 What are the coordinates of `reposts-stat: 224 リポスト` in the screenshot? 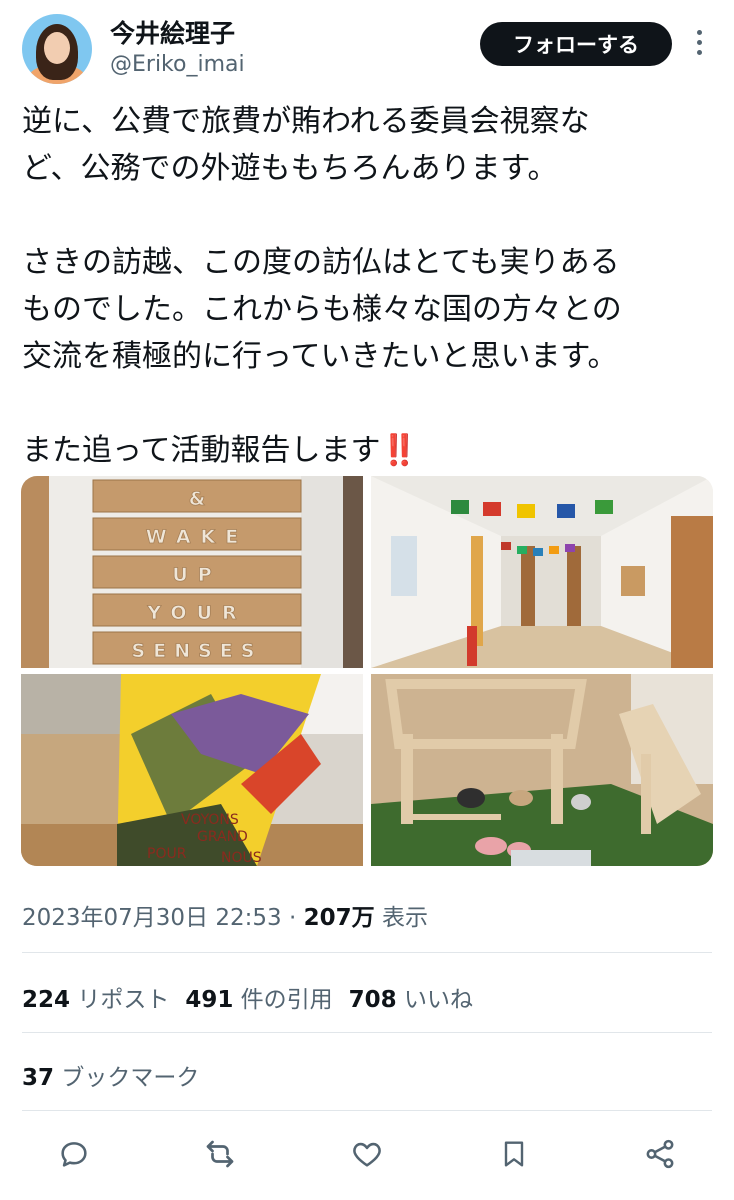 It's located at (95, 1000).